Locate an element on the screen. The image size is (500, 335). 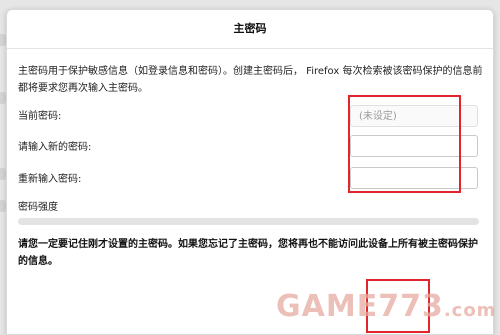
dialog-title: 主密码 is located at coordinates (250, 28).